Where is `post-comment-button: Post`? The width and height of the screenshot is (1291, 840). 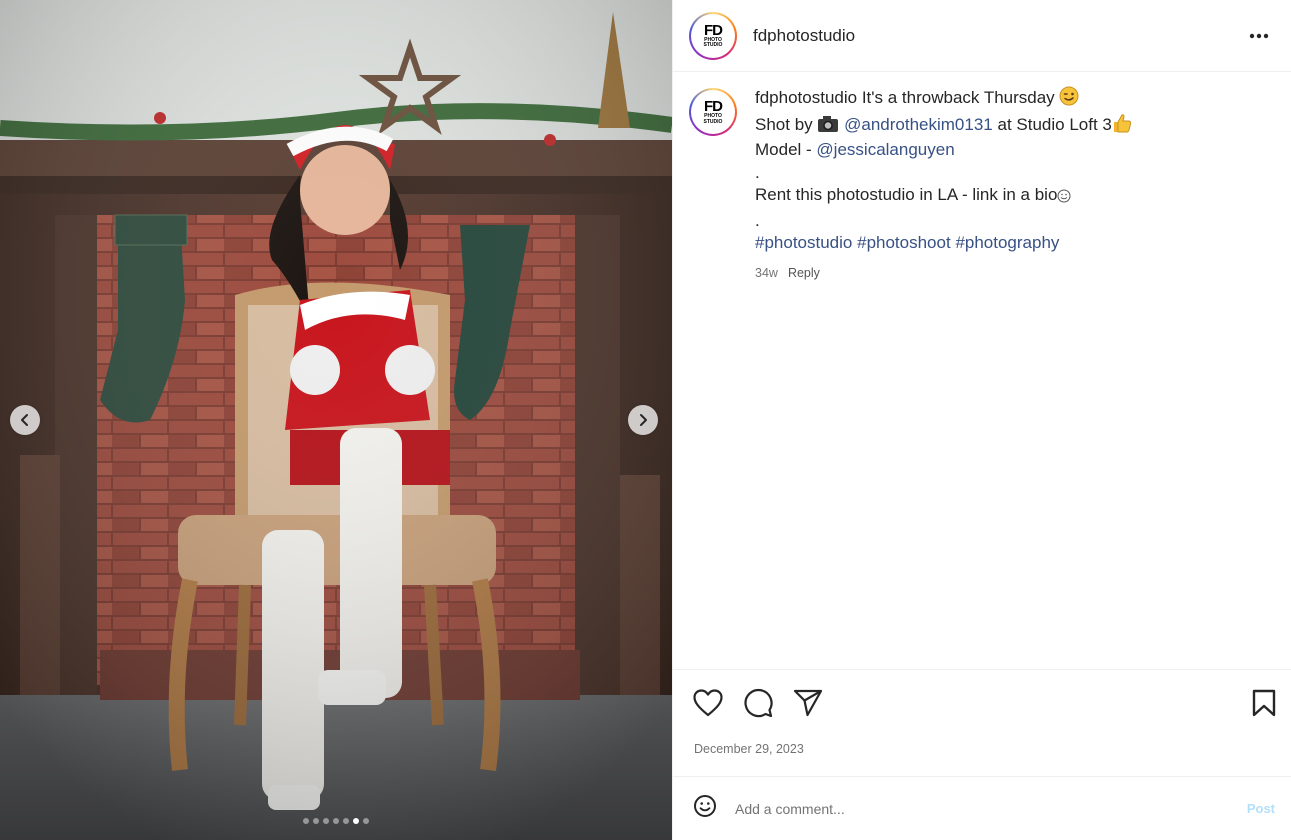
post-comment-button: Post is located at coordinates (1261, 808).